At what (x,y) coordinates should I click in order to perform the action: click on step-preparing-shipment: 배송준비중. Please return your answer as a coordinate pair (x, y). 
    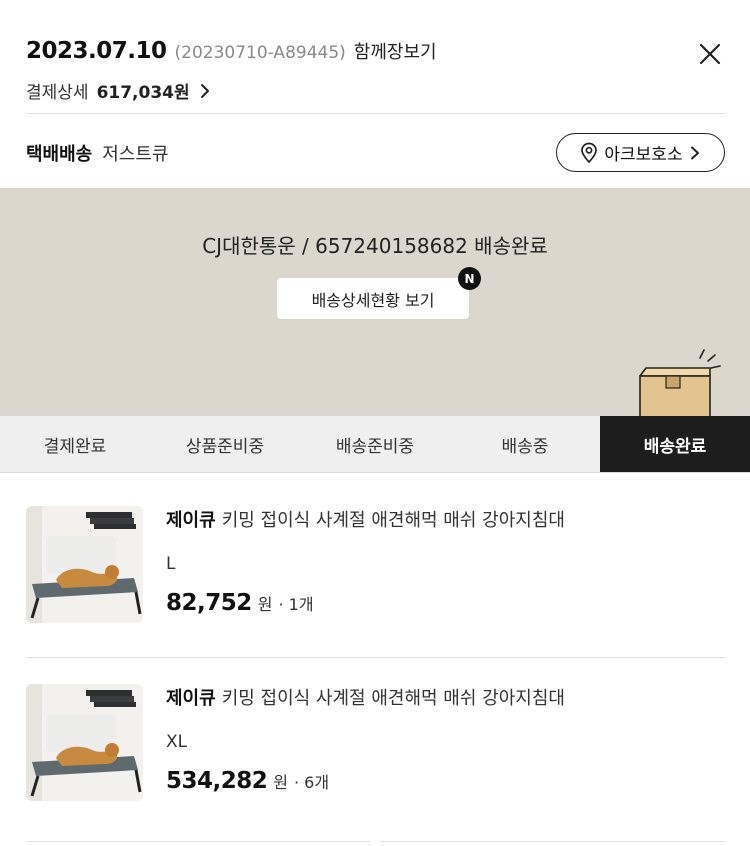
    Looking at the image, I should click on (375, 446).